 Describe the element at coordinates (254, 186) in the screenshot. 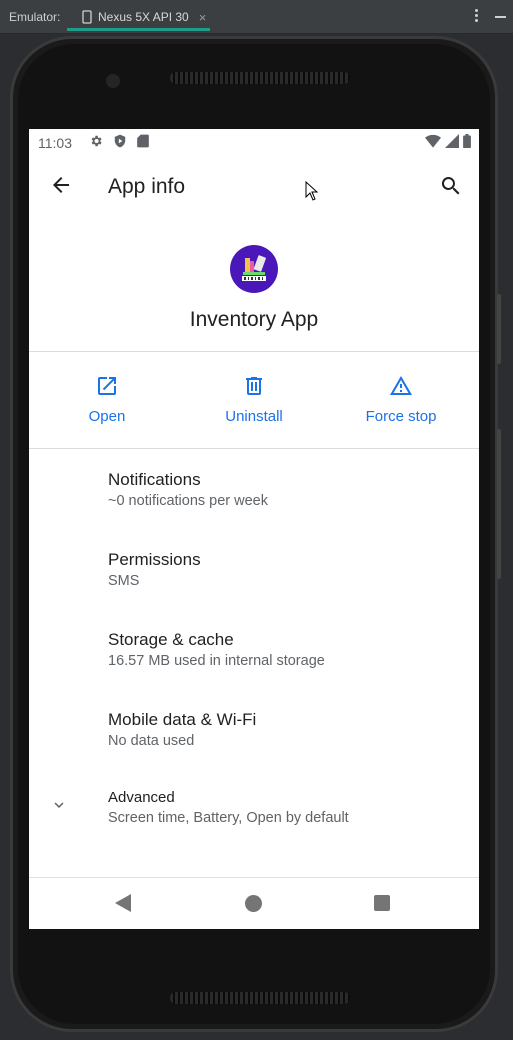

I see `app-bar: App info` at that location.